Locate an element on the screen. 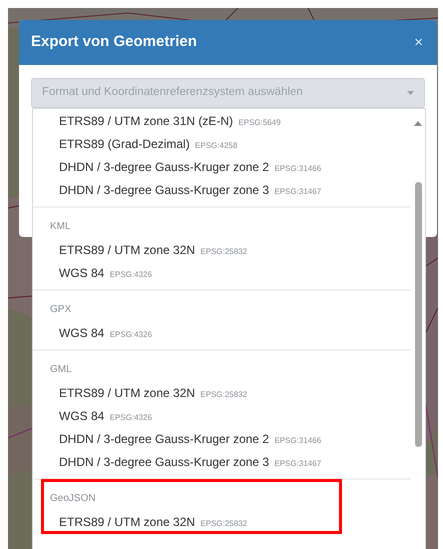  epsg-code: EPSG:4258 is located at coordinates (216, 145).